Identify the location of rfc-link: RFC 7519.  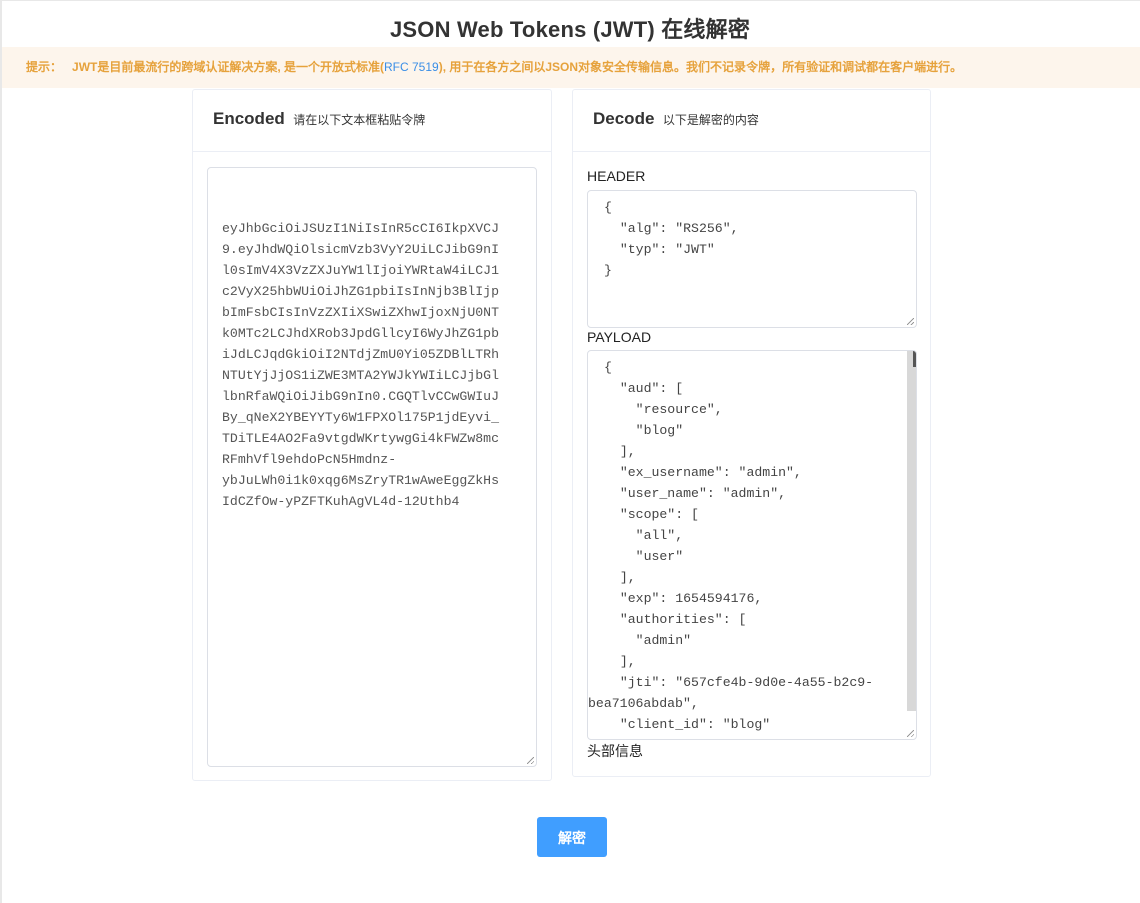
(411, 67).